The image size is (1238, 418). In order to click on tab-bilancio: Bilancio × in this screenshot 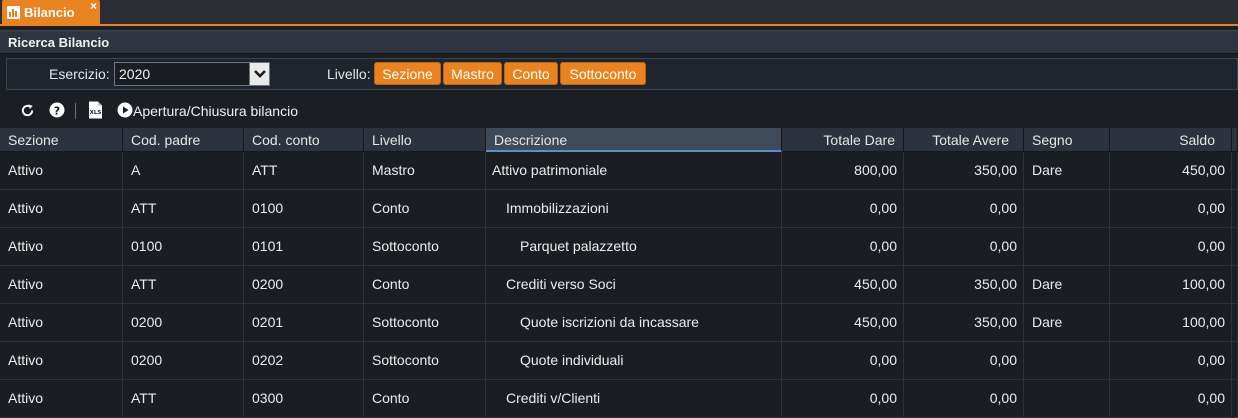, I will do `click(51, 12)`.